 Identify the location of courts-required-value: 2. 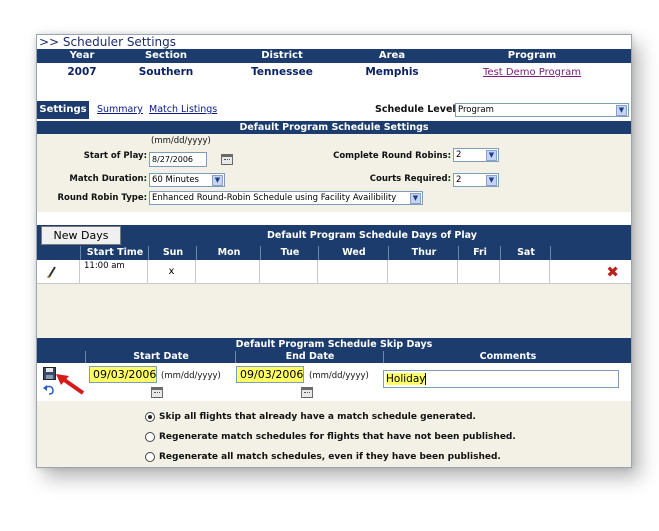
(459, 180).